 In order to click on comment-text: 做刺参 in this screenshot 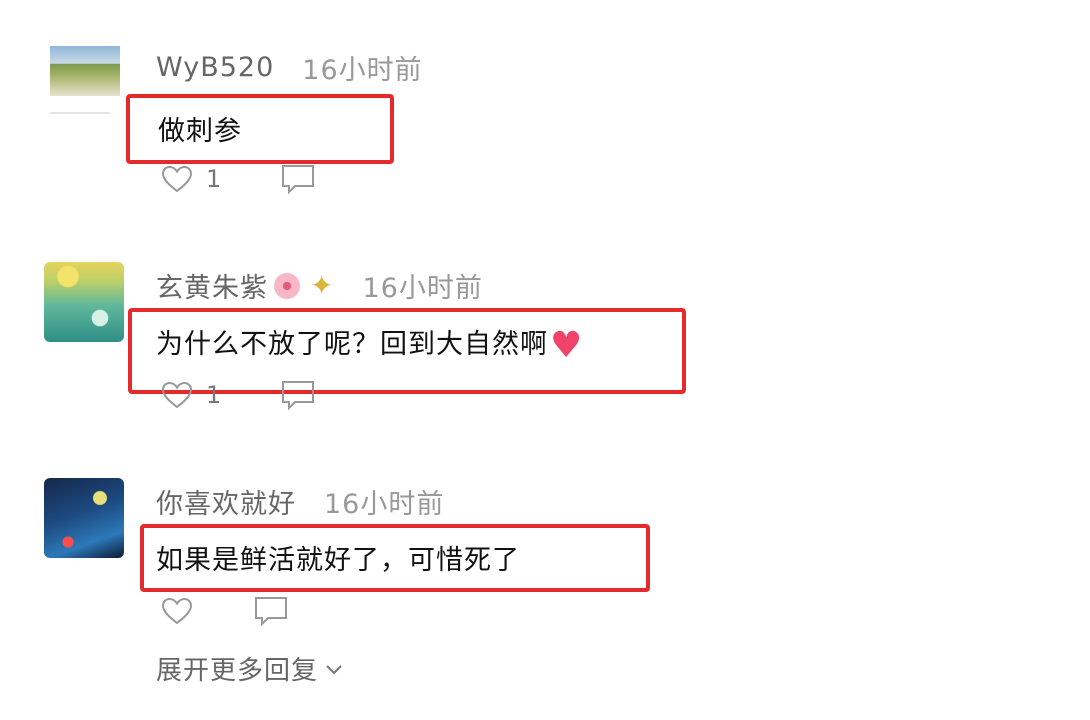, I will do `click(200, 131)`.